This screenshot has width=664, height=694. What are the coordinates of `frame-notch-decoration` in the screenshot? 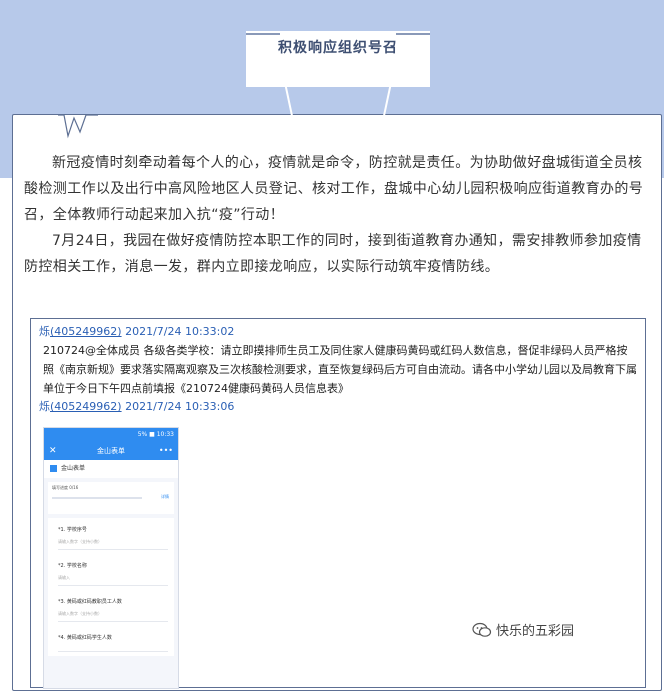 It's located at (78, 126).